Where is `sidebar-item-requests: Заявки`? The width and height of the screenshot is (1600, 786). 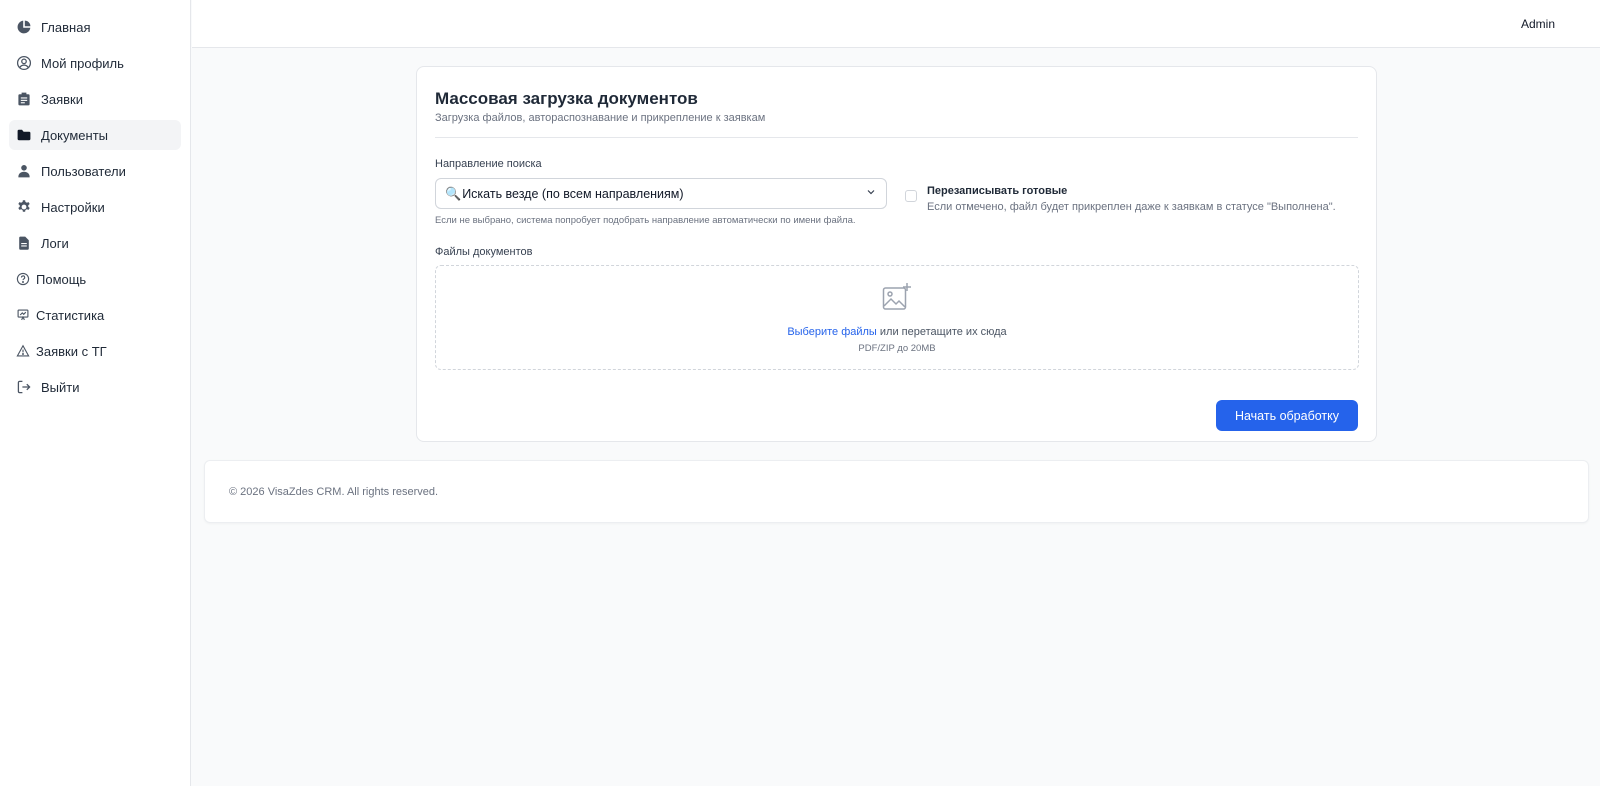 sidebar-item-requests: Заявки is located at coordinates (95, 99).